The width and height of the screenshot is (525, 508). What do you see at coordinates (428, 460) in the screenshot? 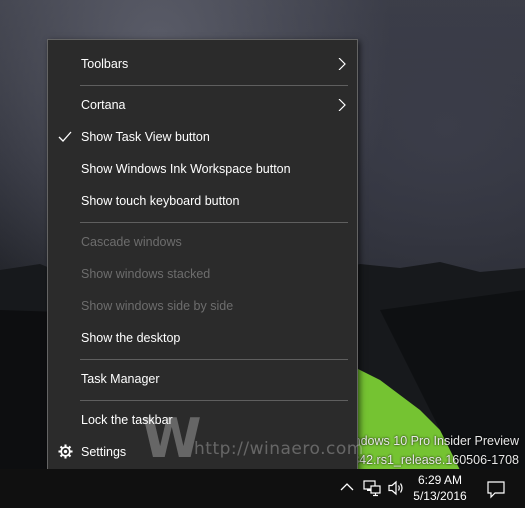
I see `build-watermark-line2: 14342.rs1_release.160506-1708` at bounding box center [428, 460].